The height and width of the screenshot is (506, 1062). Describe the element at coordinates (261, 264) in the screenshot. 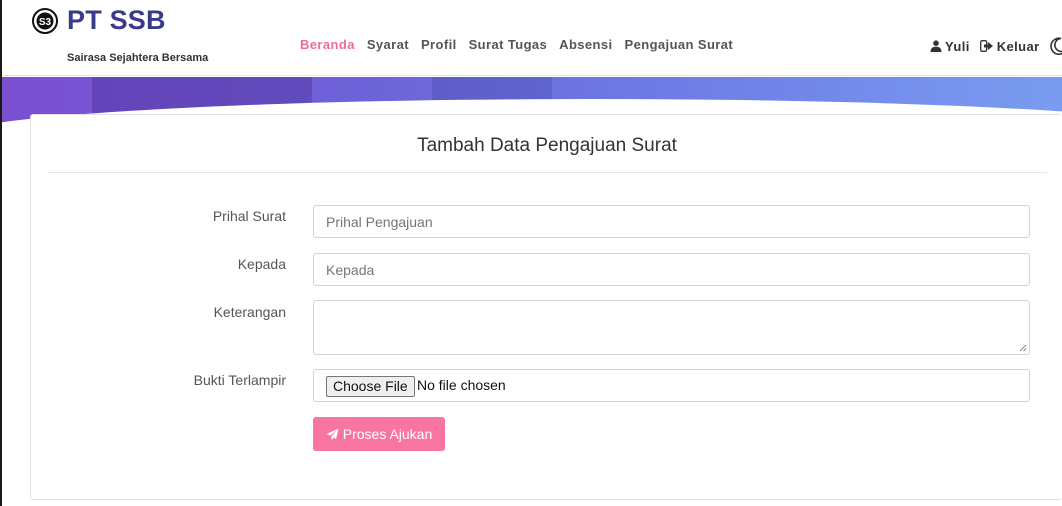

I see `kepada-label: Kepada` at that location.